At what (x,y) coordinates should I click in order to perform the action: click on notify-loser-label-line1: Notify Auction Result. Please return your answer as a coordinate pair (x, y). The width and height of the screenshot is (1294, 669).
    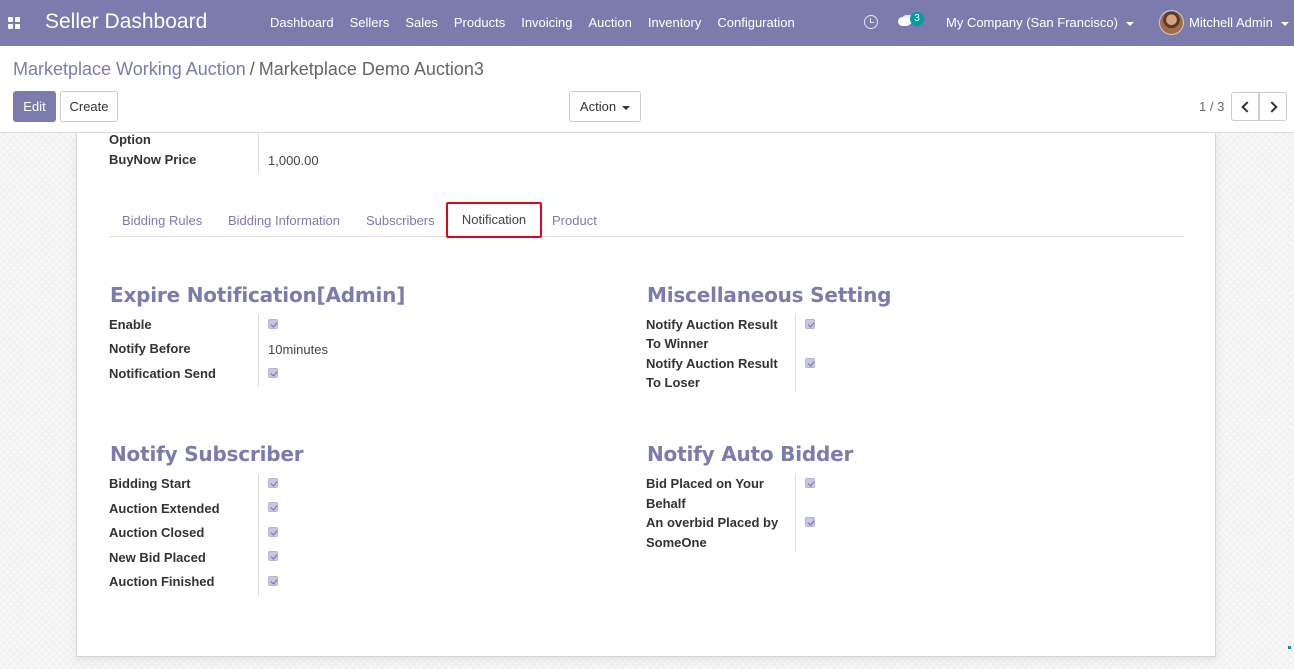
    Looking at the image, I should click on (712, 363).